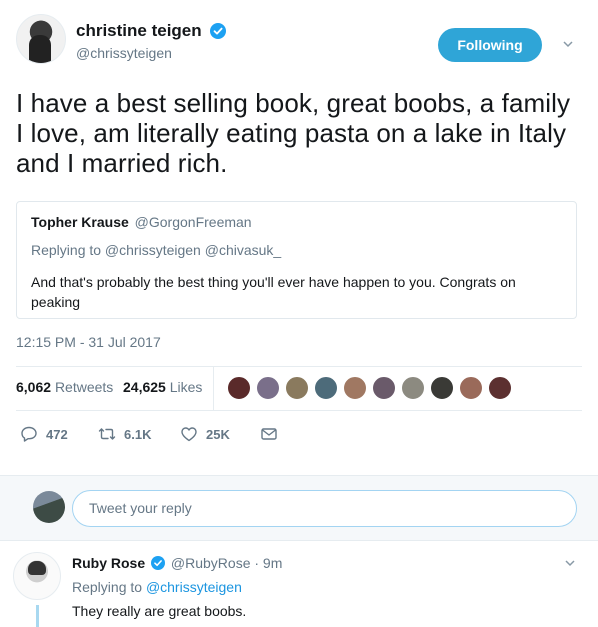 This screenshot has height=627, width=598. What do you see at coordinates (193, 222) in the screenshot?
I see `quoted-author-handle: @GorgonFreeman` at bounding box center [193, 222].